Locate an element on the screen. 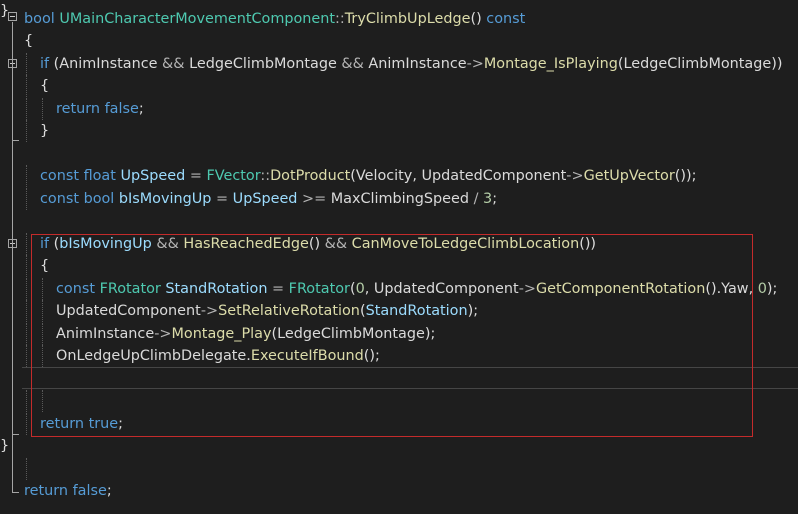 Image resolution: width=798 pixels, height=514 pixels. code-text: OnLedgeUpClimbDelegate.ExecuteIfBound(); is located at coordinates (218, 356).